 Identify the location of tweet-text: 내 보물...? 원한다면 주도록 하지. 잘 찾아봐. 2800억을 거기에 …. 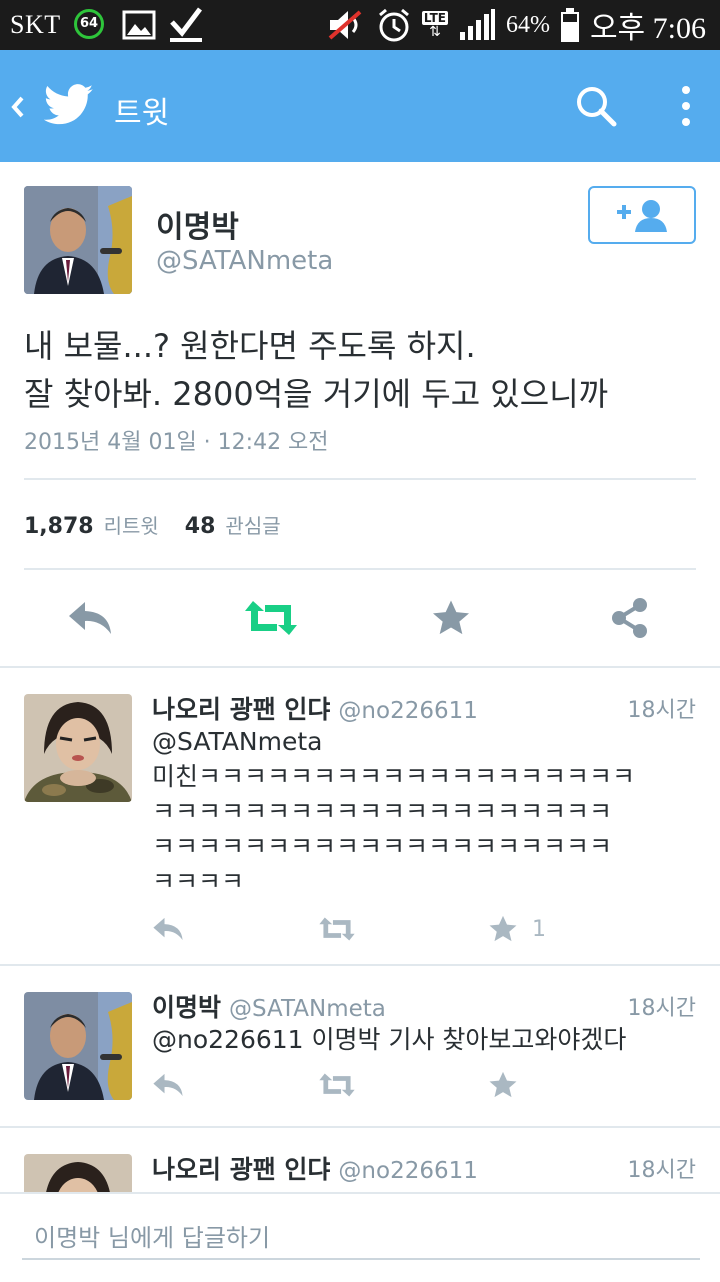
(364, 370).